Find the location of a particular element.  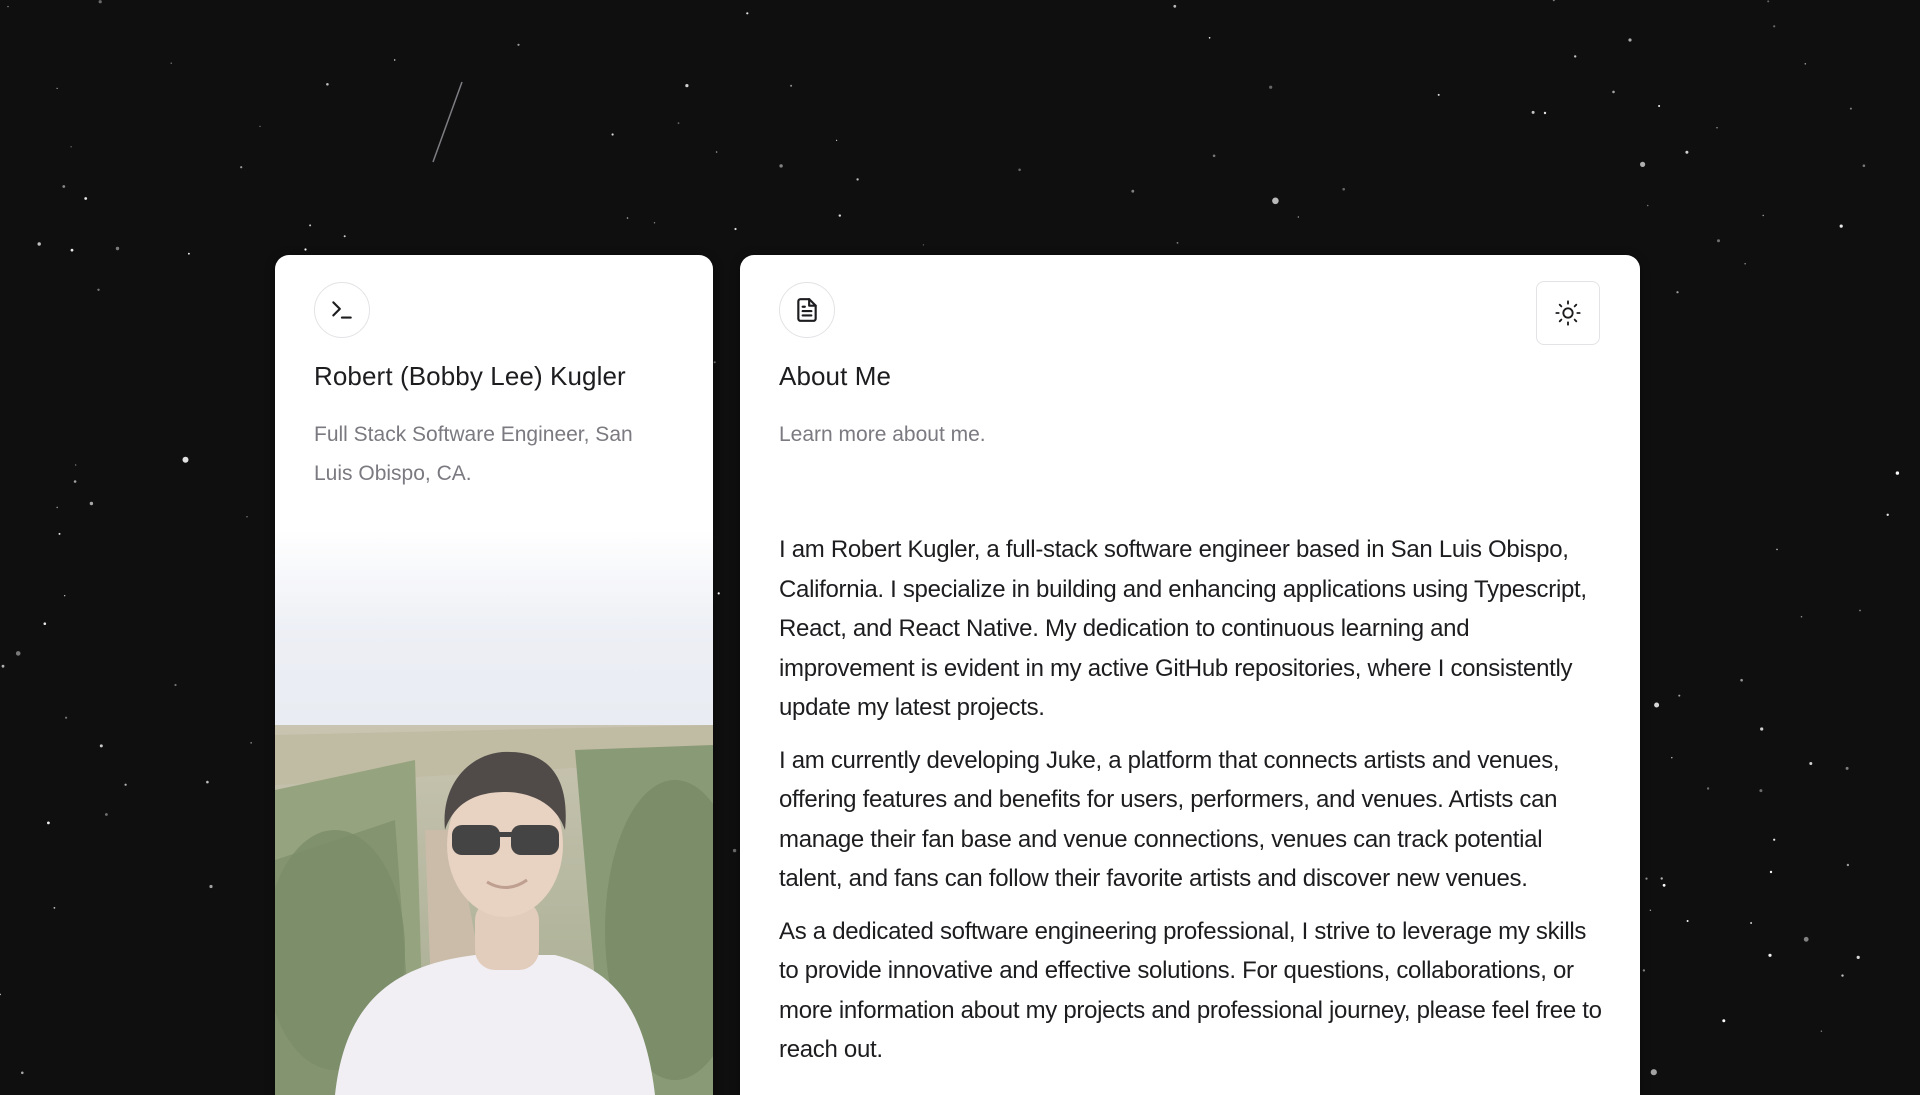

profile-name: Robert (Bobby Lee) Kugler is located at coordinates (470, 376).